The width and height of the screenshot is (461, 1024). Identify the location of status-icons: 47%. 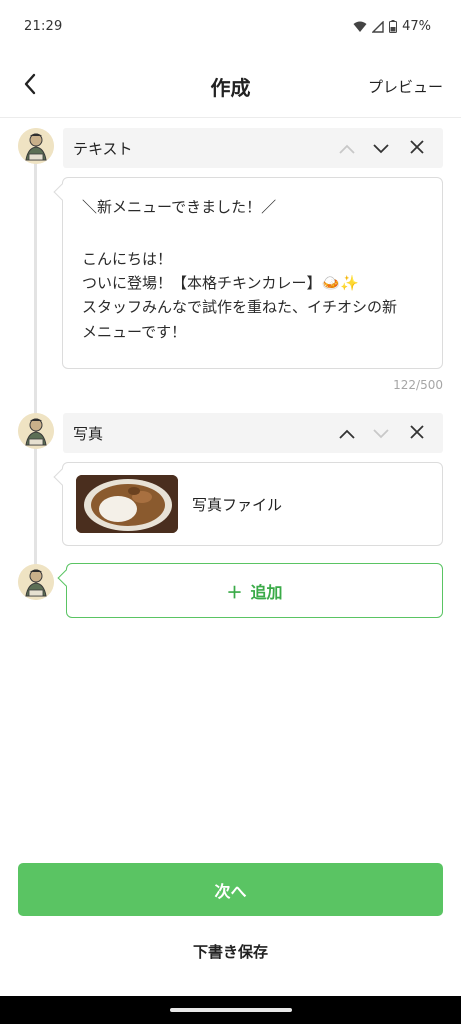
(392, 26).